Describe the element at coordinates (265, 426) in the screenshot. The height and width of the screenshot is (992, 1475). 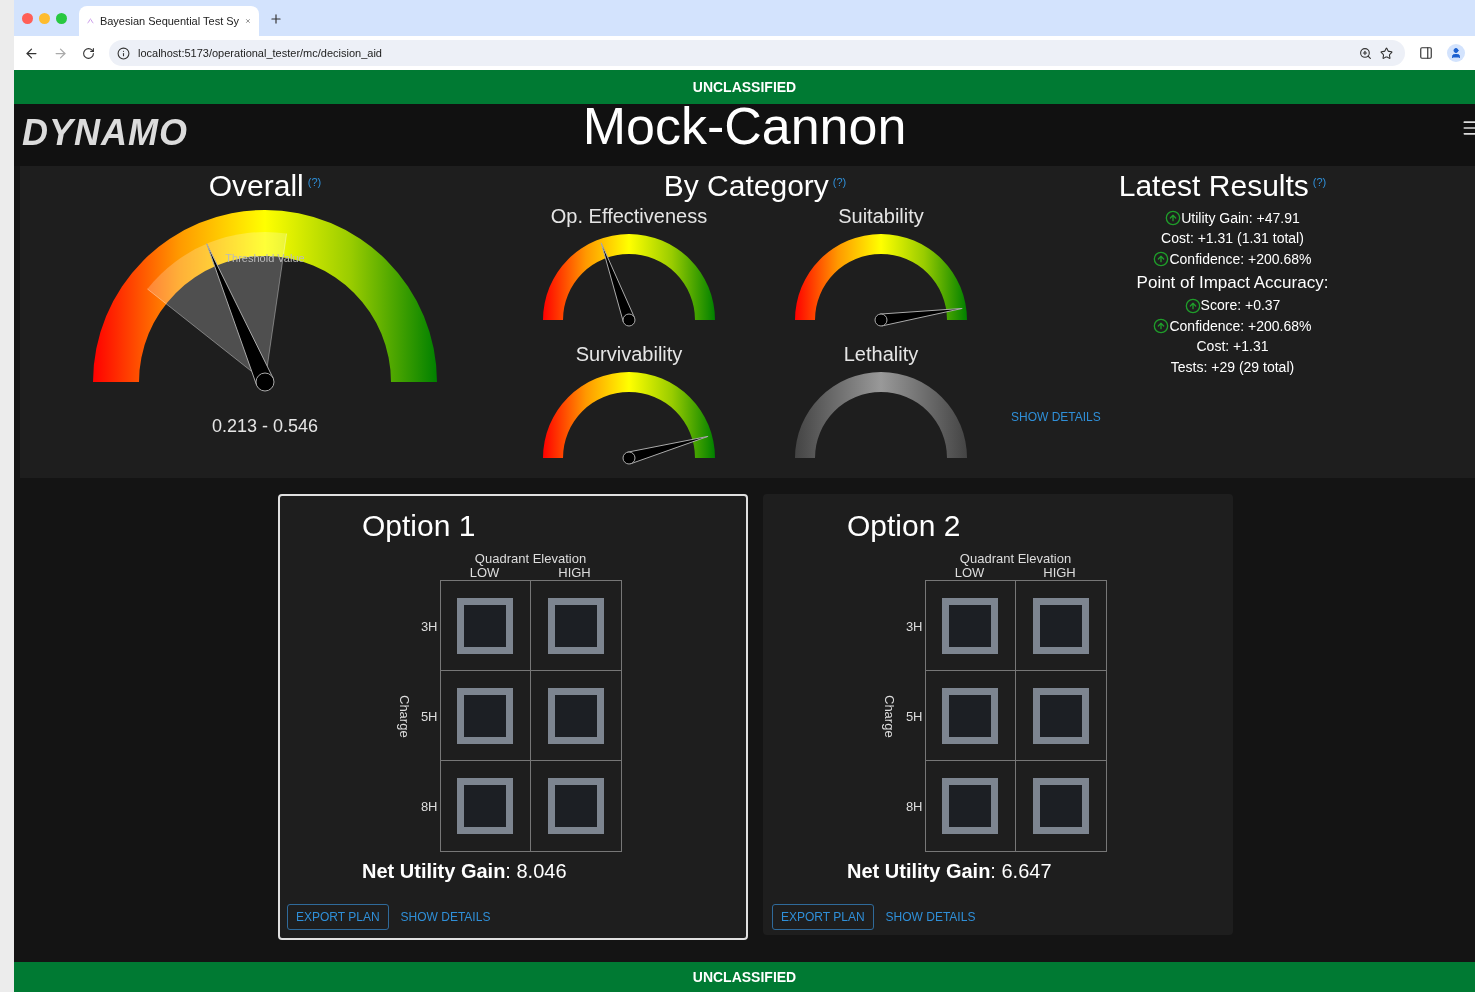
I see `range-value: 0.213 - 0.546` at that location.